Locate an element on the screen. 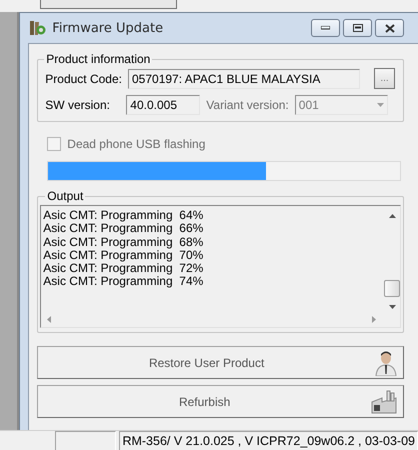 This screenshot has height=450, width=418. factory-icon is located at coordinates (384, 402).